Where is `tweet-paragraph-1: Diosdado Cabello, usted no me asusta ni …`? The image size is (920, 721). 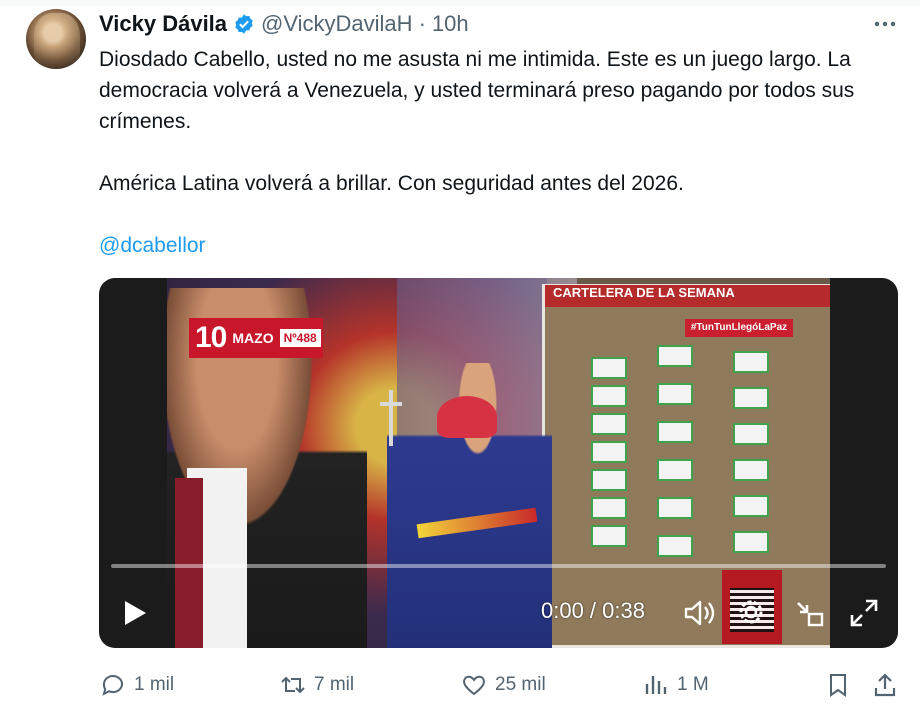 tweet-paragraph-1: Diosdado Cabello, usted no me asusta ni … is located at coordinates (477, 90).